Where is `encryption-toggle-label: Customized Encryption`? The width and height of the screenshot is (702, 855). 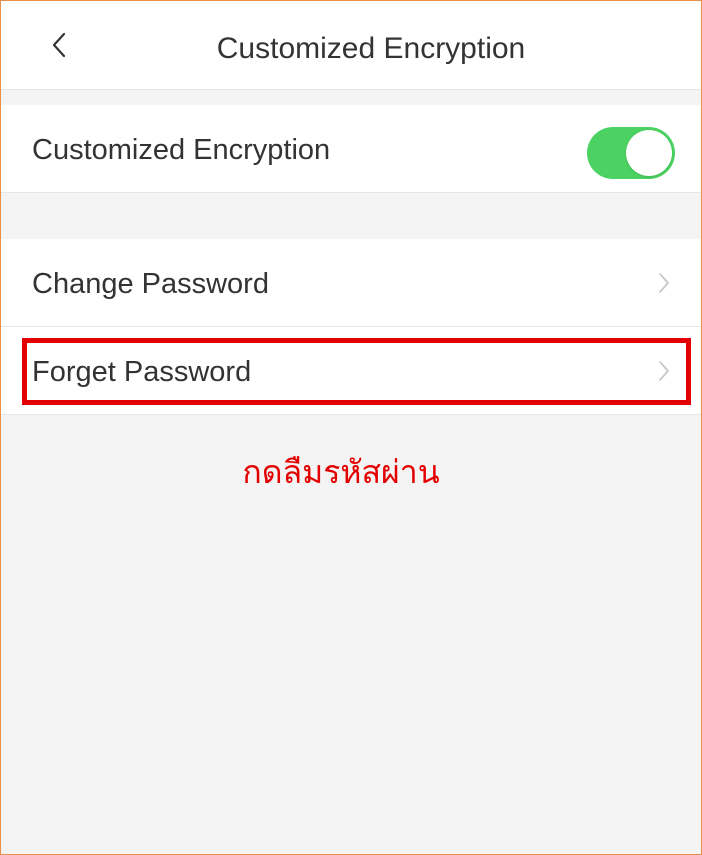 encryption-toggle-label: Customized Encryption is located at coordinates (181, 150).